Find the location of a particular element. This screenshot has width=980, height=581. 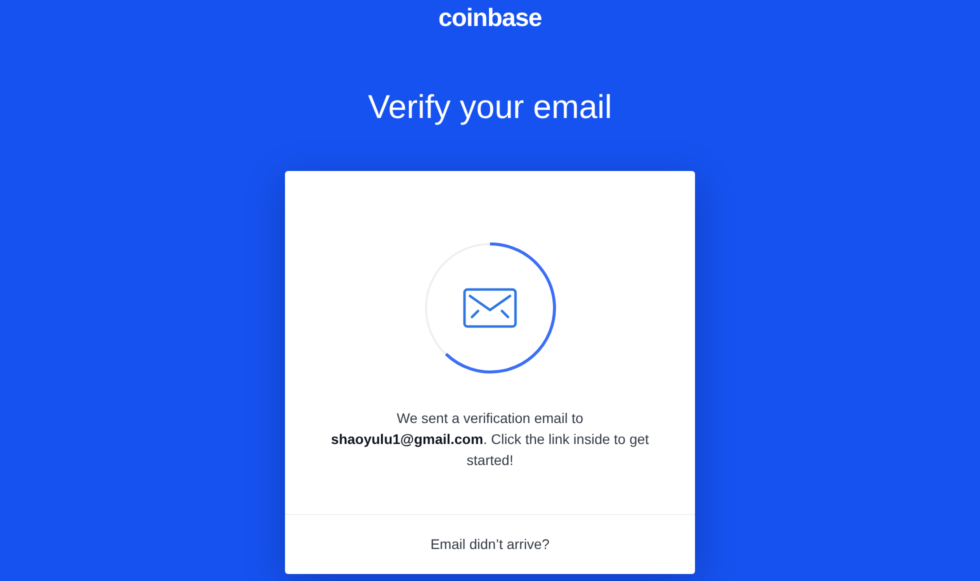

envelope-icon is located at coordinates (490, 308).